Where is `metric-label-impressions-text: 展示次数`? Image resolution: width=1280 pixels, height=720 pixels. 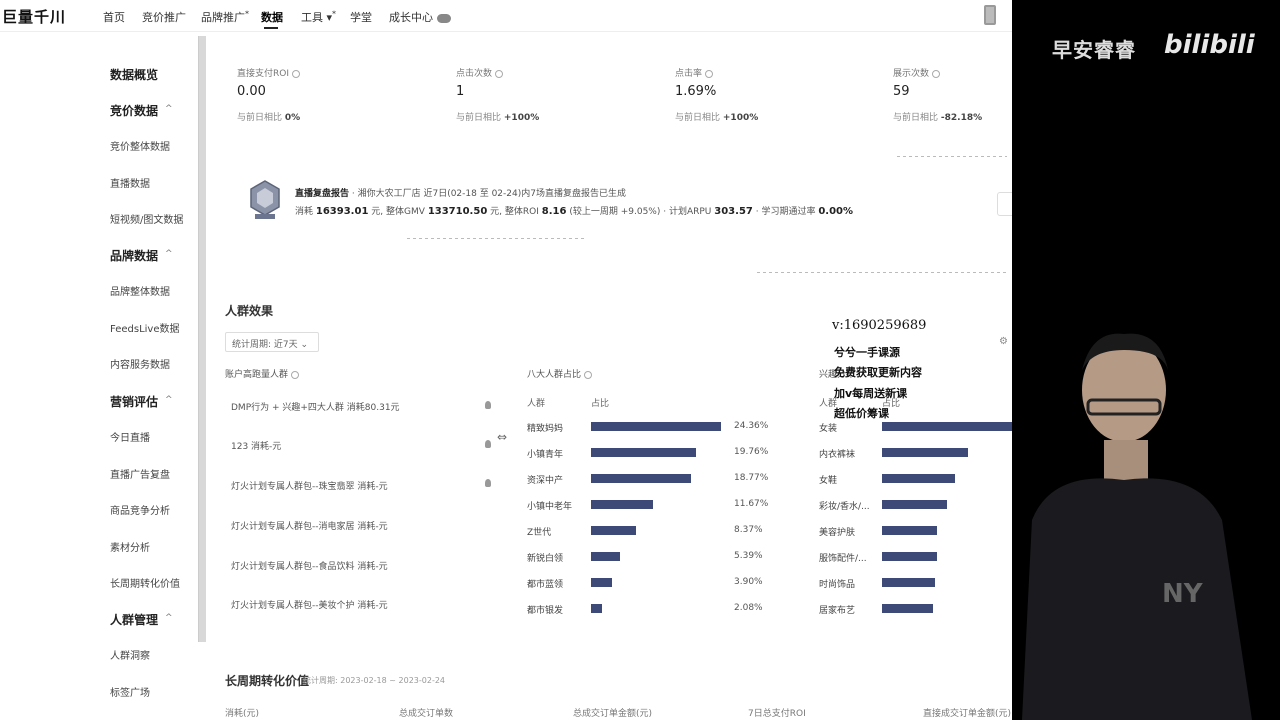 metric-label-impressions-text: 展示次数 is located at coordinates (911, 74).